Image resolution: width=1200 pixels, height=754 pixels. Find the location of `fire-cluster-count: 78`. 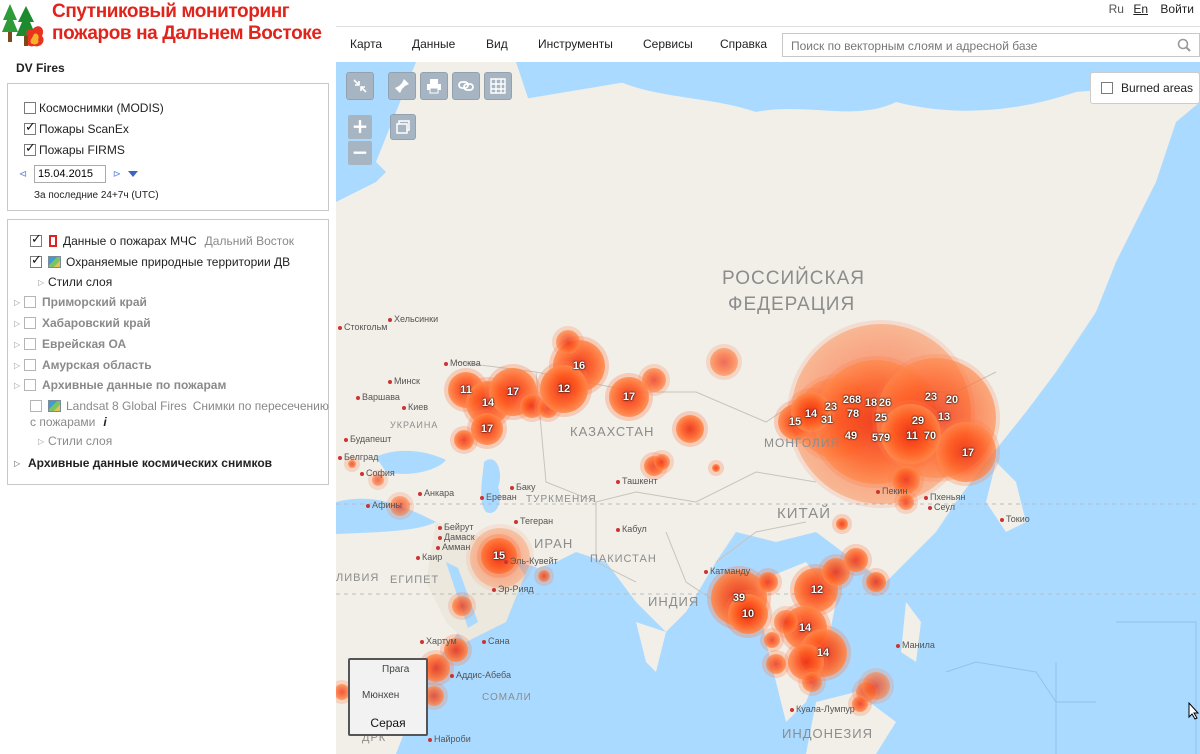

fire-cluster-count: 78 is located at coordinates (853, 414).